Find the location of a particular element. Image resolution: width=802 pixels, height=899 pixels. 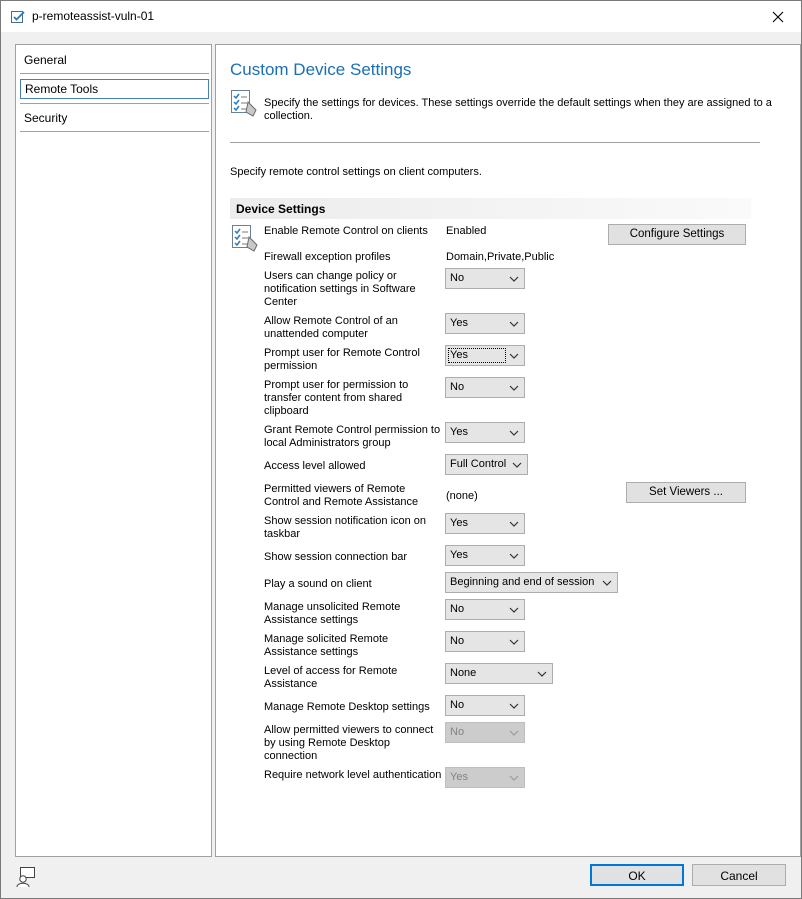

title-bar: p-remoteassist-vuln-01 is located at coordinates (401, 16).